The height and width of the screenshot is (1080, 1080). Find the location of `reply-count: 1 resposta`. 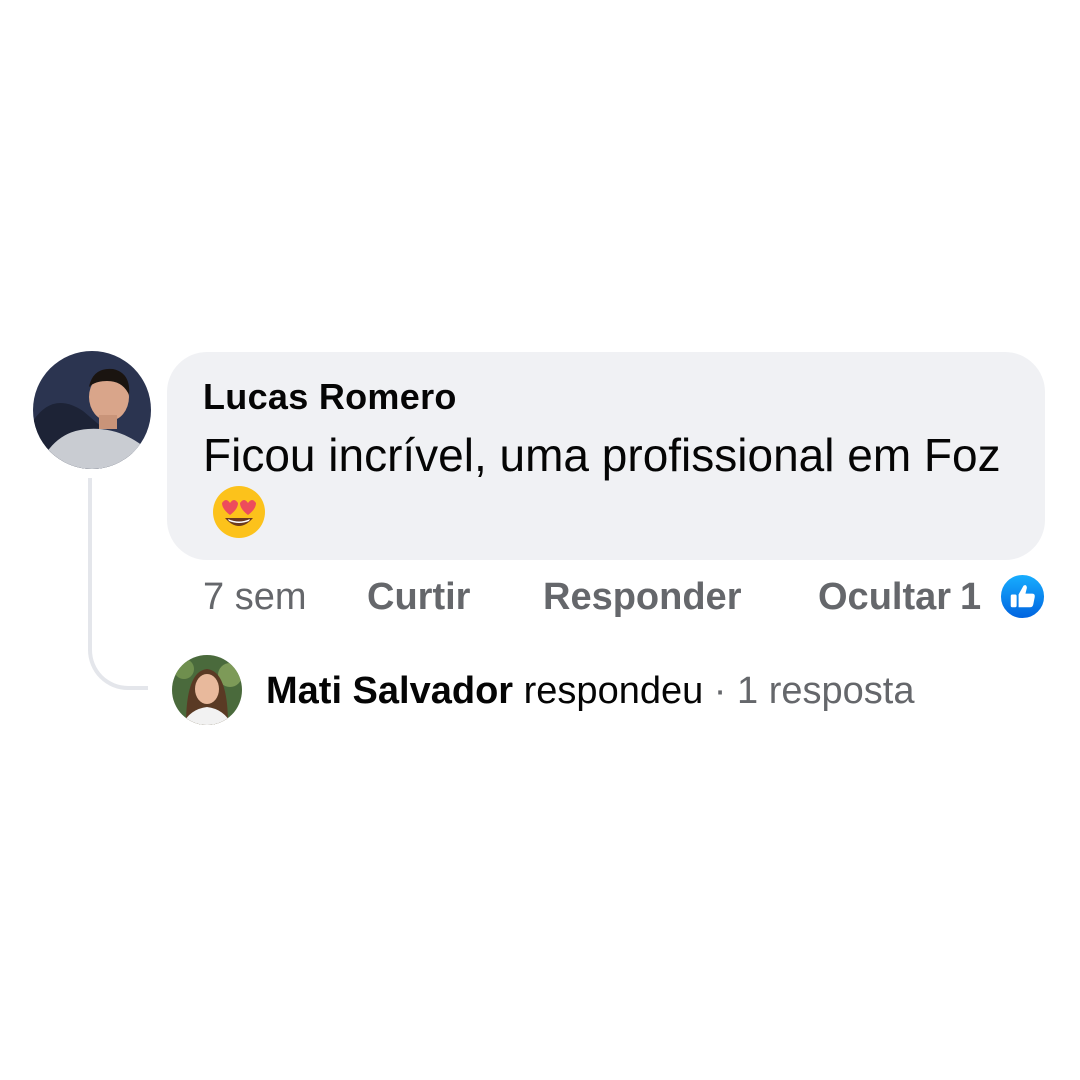

reply-count: 1 resposta is located at coordinates (825, 691).